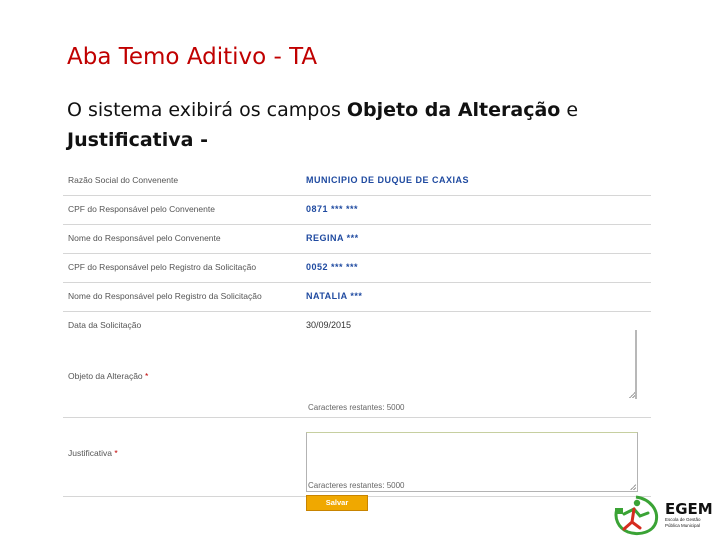 This screenshot has width=720, height=540. I want to click on body-bold-objeto: Objeto da Alteração, so click(453, 110).